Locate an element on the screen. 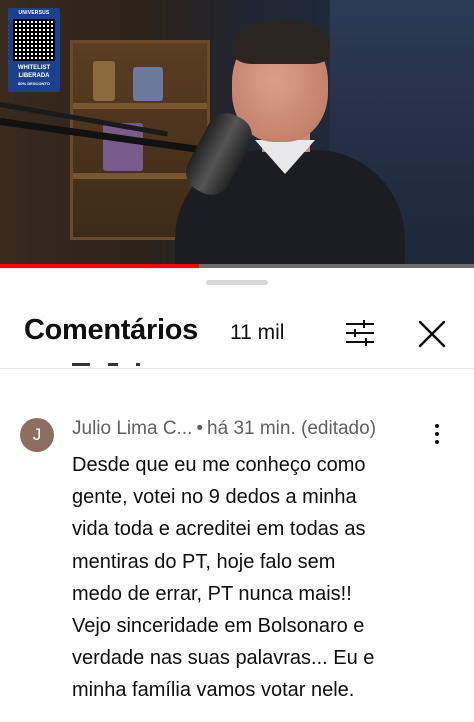 This screenshot has height=722, width=474. qr-line-3: 80% DESCONTO is located at coordinates (34, 83).